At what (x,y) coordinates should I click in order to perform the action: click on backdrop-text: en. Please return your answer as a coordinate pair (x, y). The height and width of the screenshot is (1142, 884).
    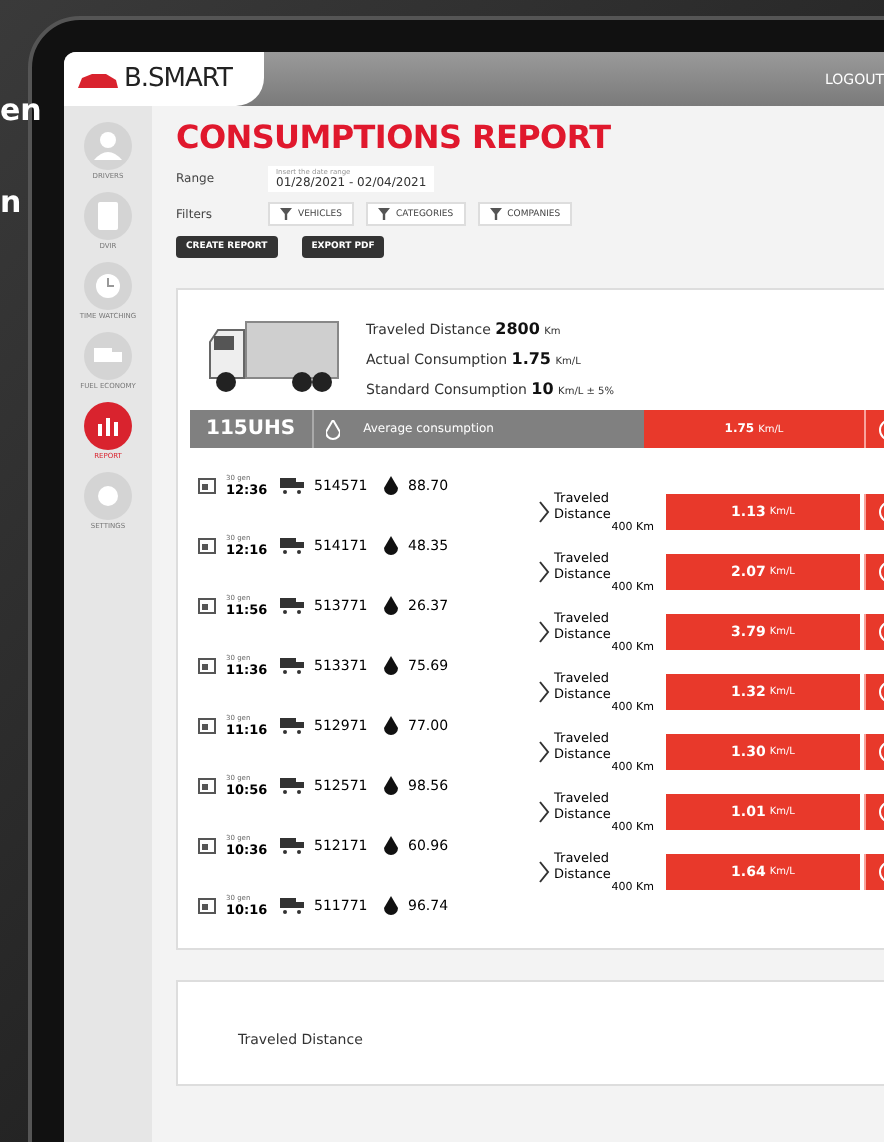
    Looking at the image, I should click on (21, 110).